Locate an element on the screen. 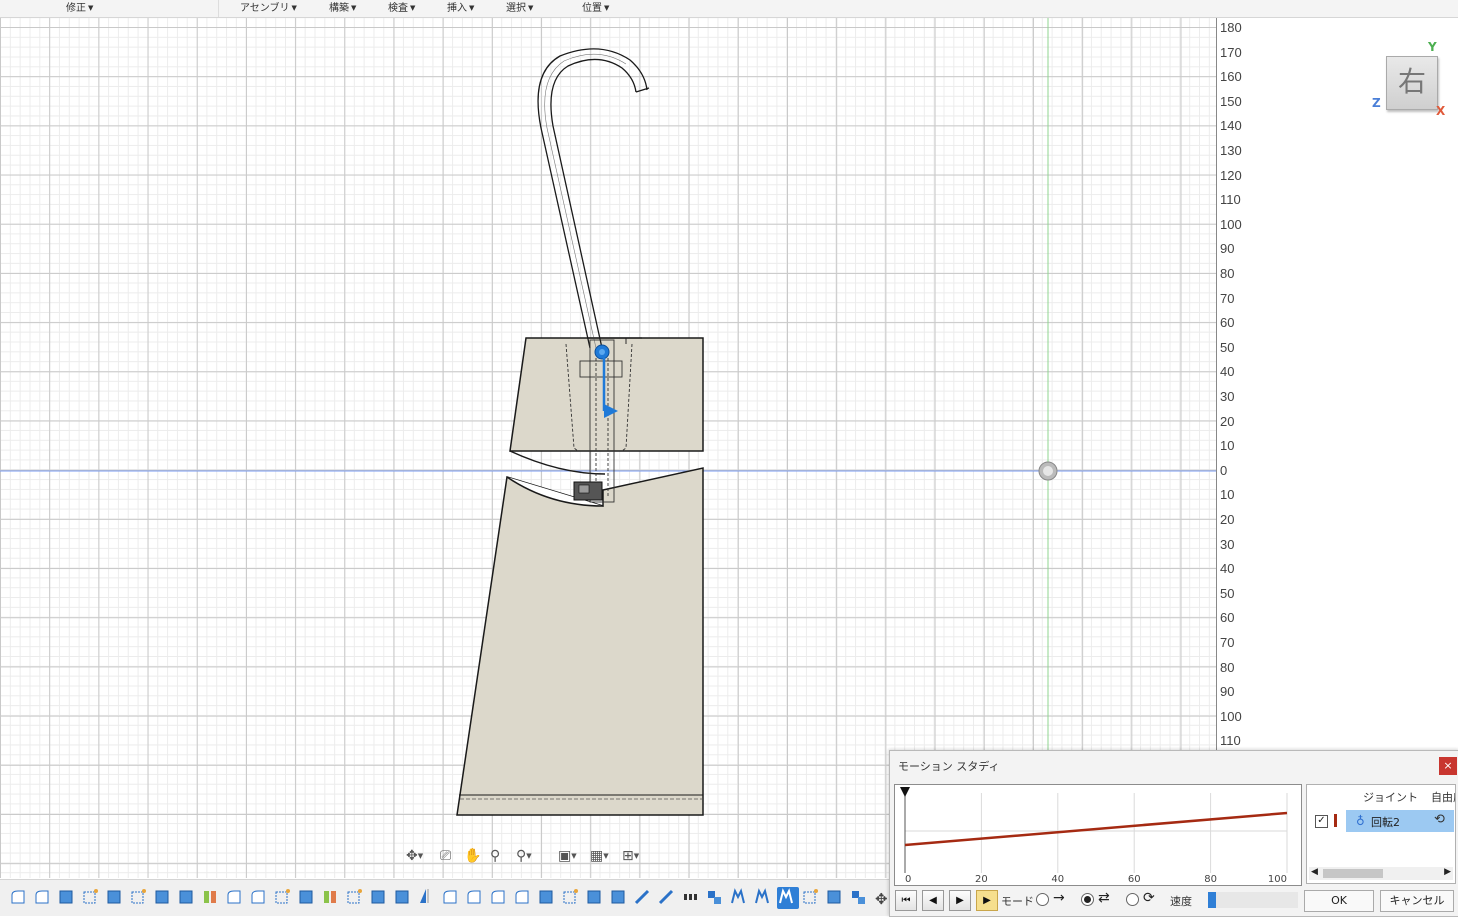 This screenshot has height=917, width=1458. play-reverse-button: ◀ is located at coordinates (933, 900).